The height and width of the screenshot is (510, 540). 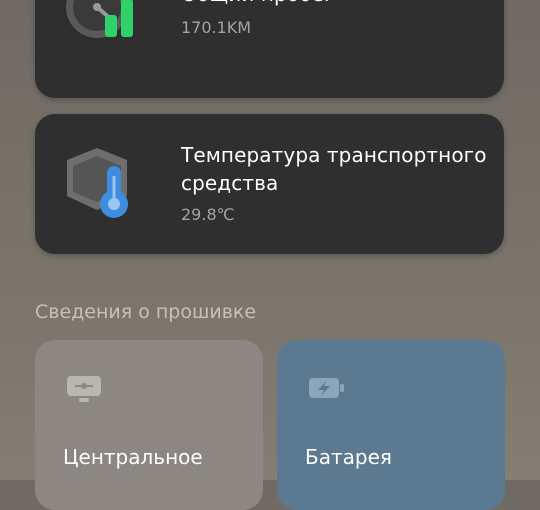 I want to click on firmware-section-header: Сведения о прошивке, so click(x=146, y=312).